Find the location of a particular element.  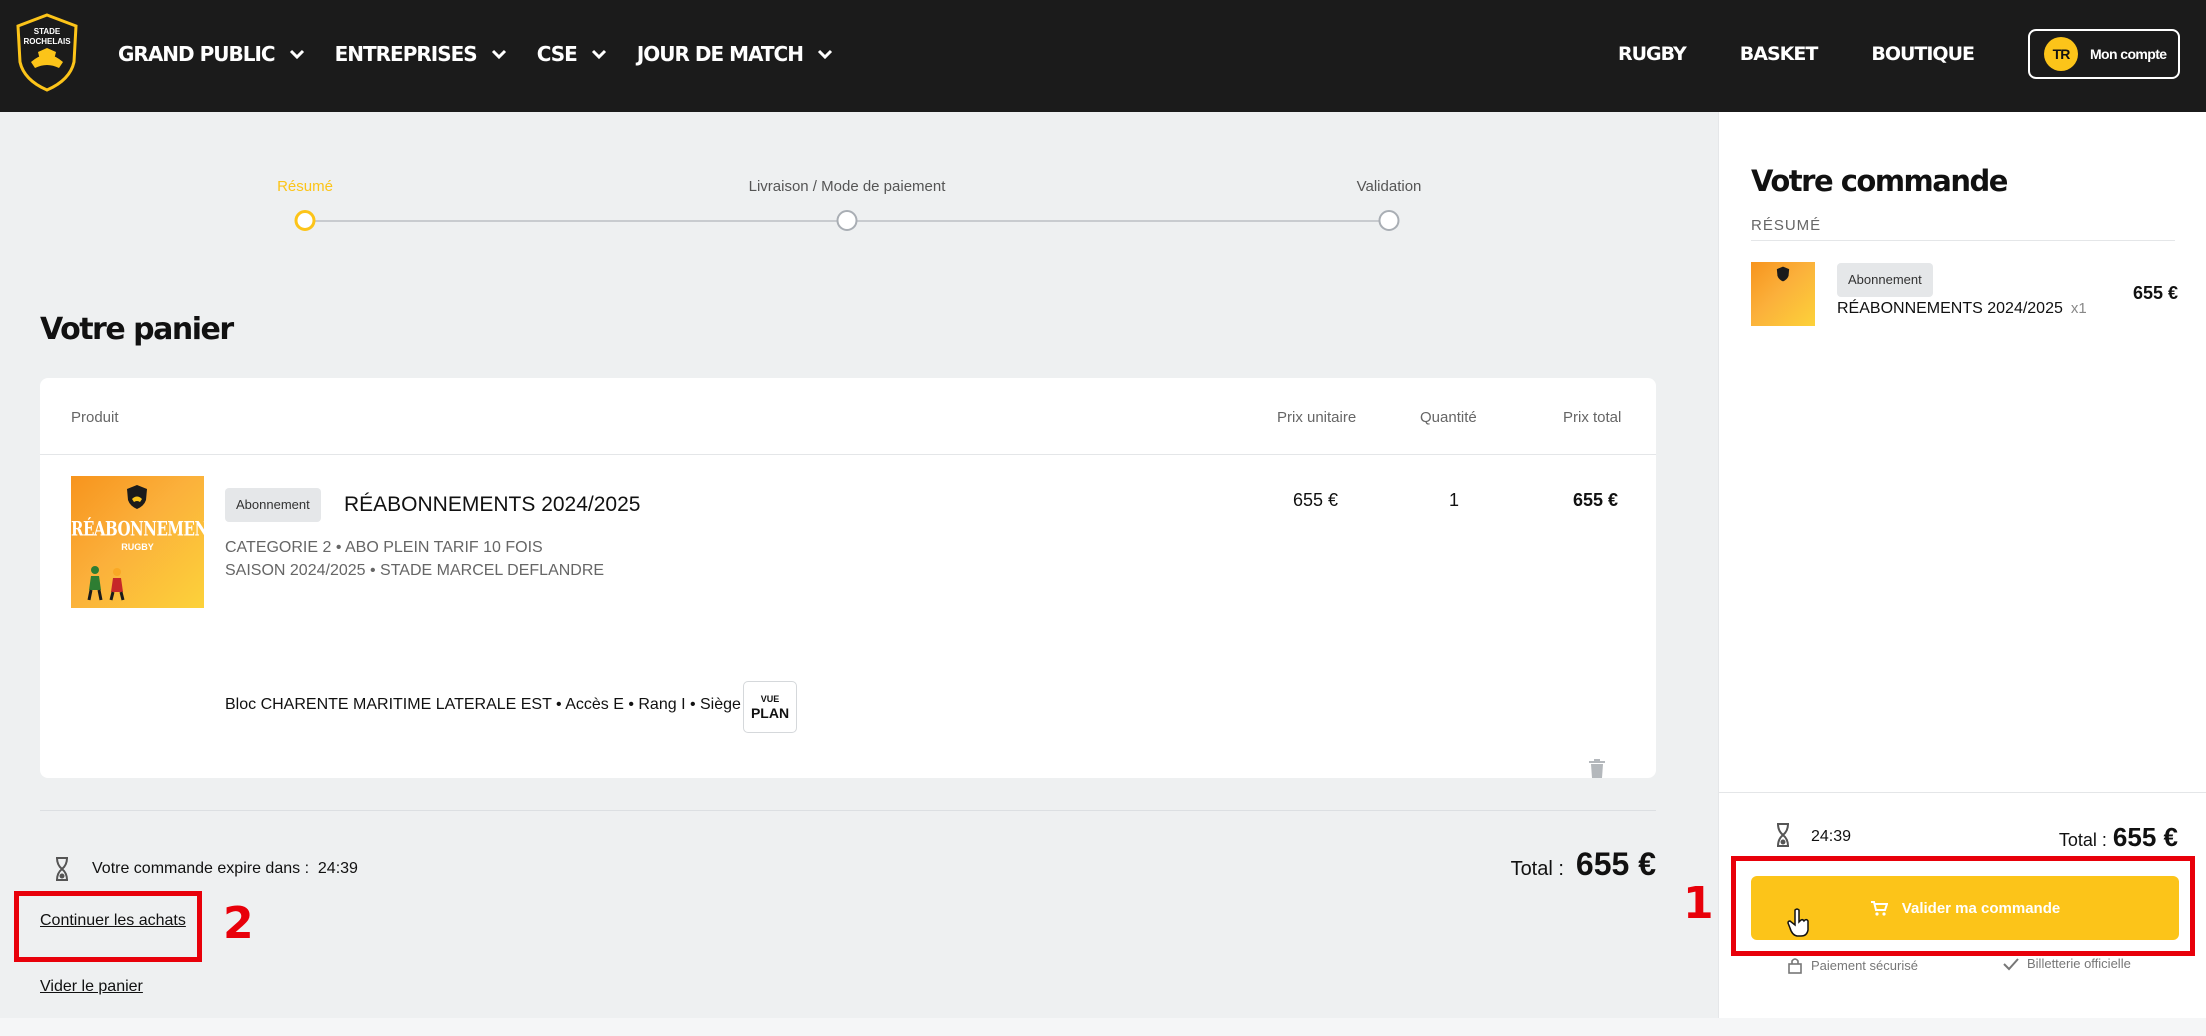

summary-total-label: Total : is located at coordinates (2082, 840).